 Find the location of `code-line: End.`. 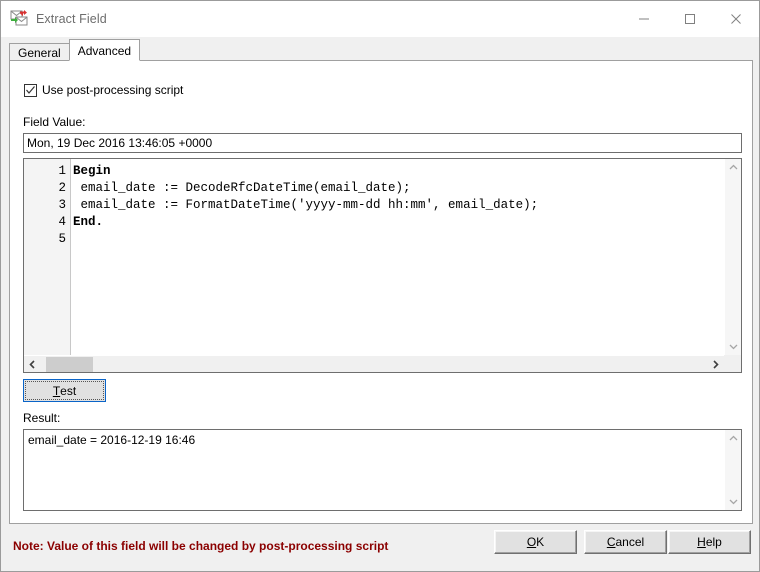

code-line: End. is located at coordinates (88, 222).